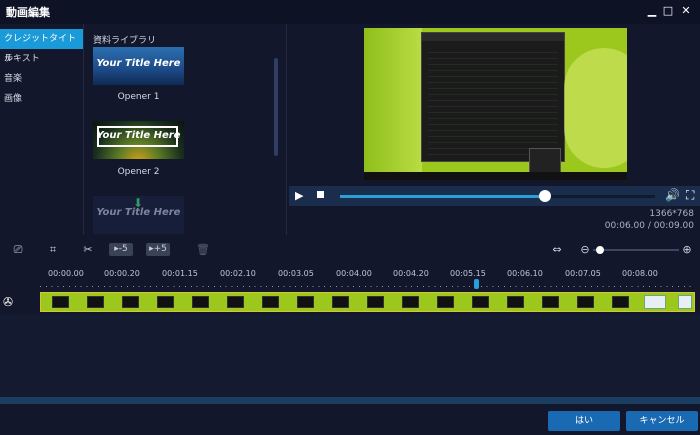 The image size is (700, 435). What do you see at coordinates (668, 11) in the screenshot?
I see `maximize-button: □` at bounding box center [668, 11].